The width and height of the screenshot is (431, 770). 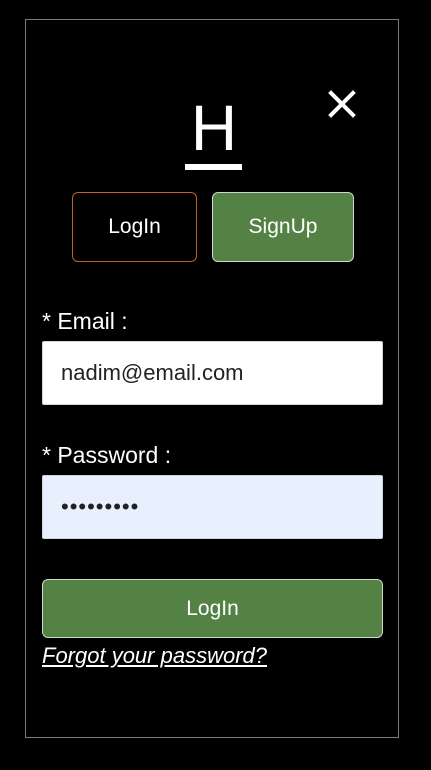 What do you see at coordinates (154, 656) in the screenshot?
I see `forgot-password-link: Forgot your password?` at bounding box center [154, 656].